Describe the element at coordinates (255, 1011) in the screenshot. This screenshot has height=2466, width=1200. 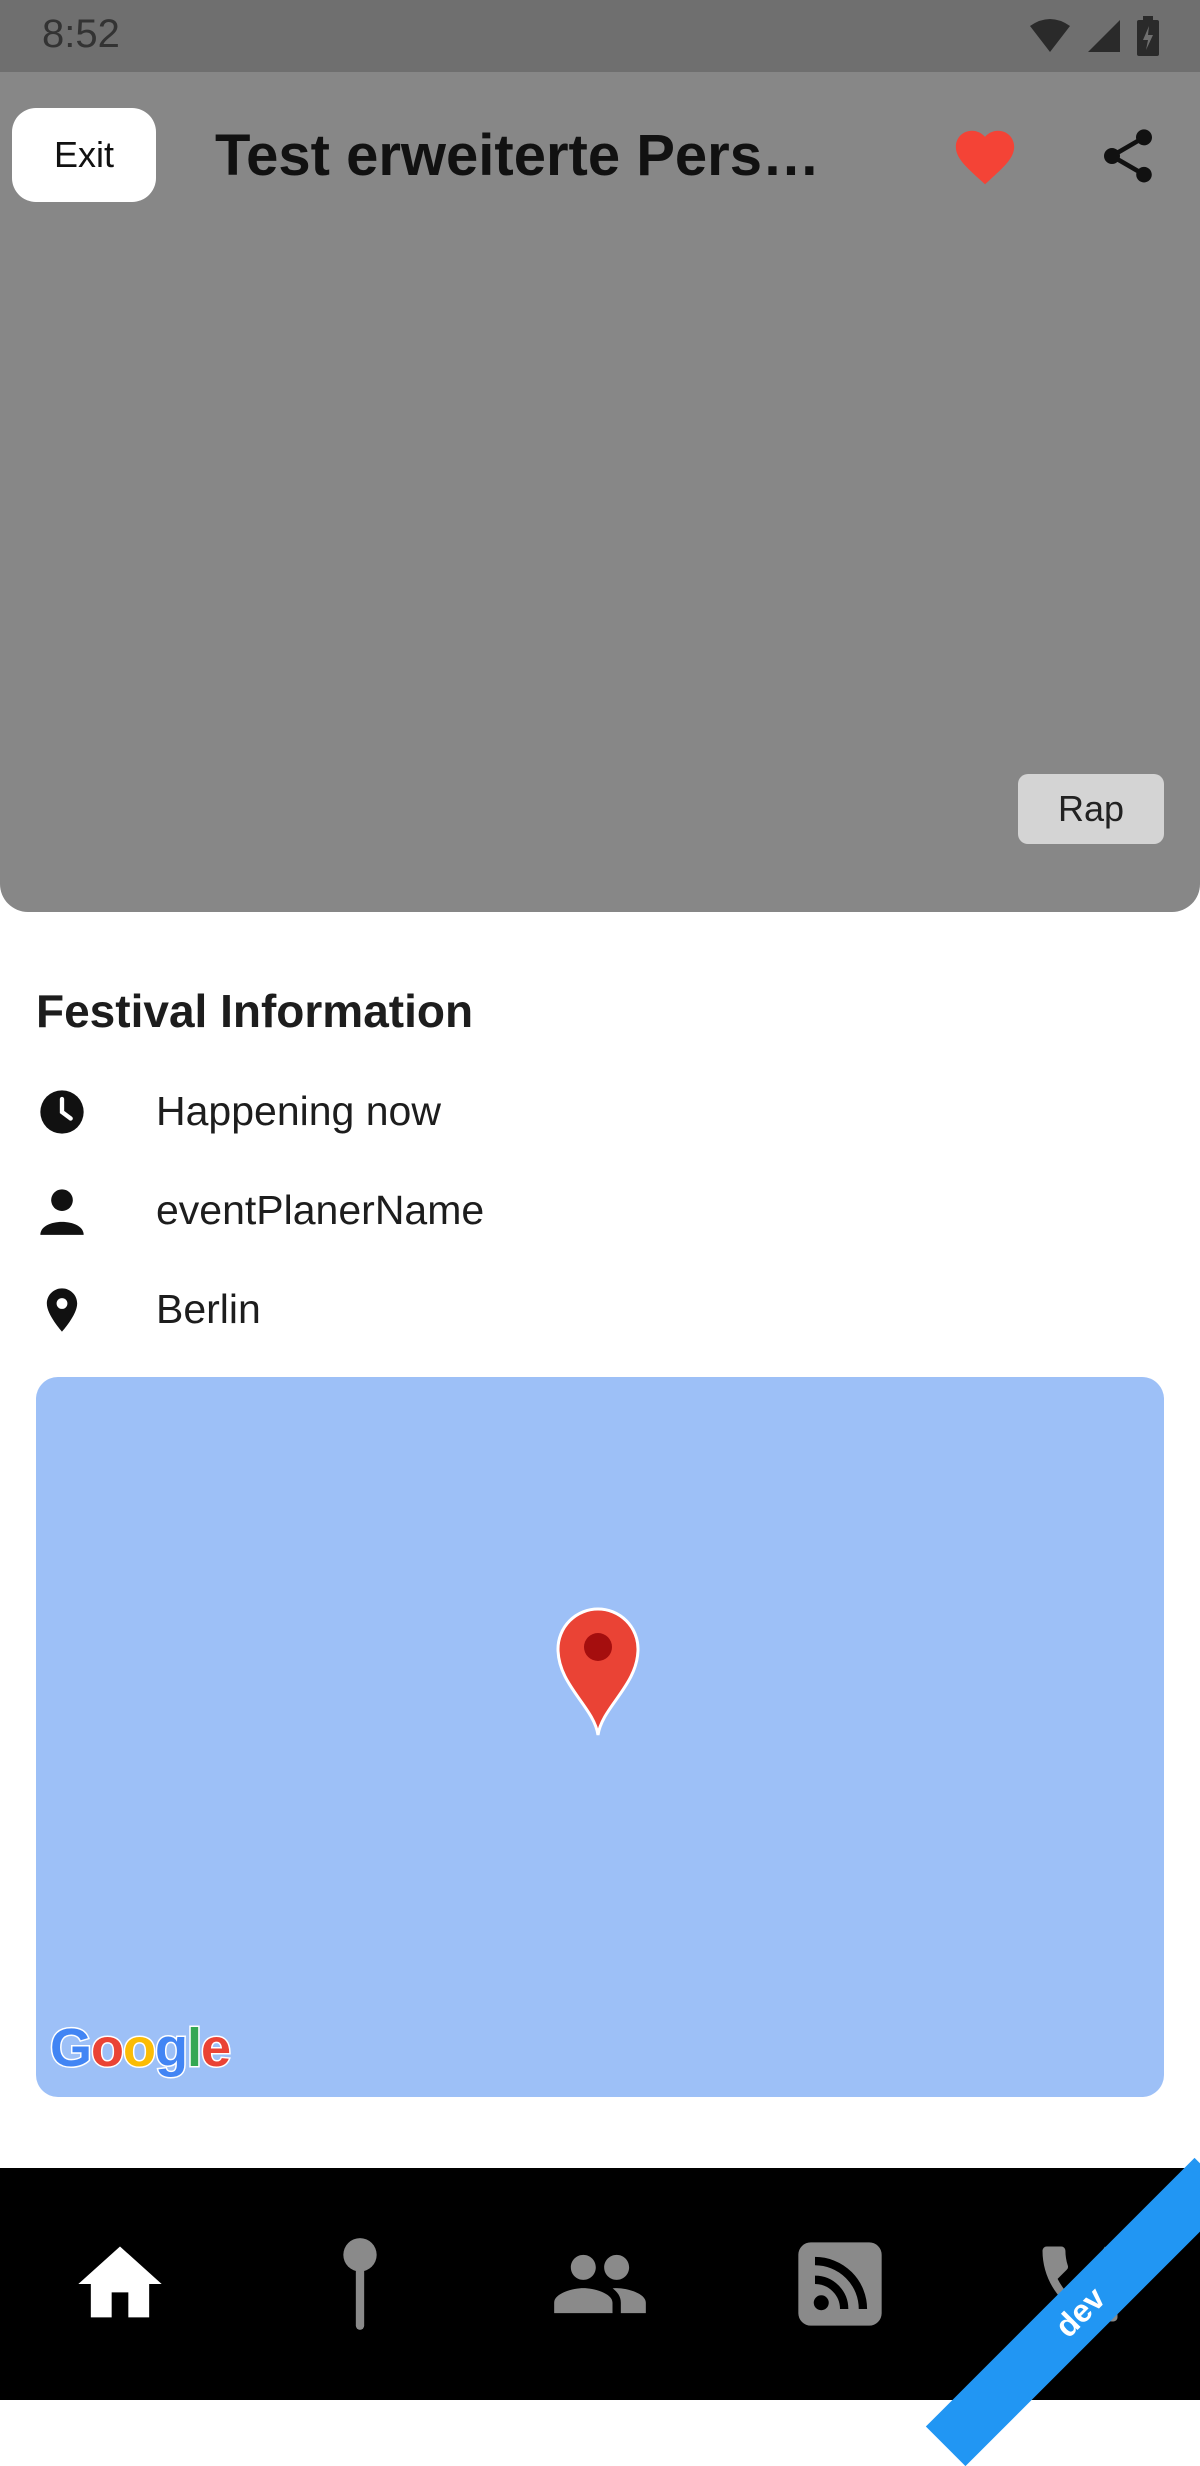
I see `section-title: Festival Information` at that location.